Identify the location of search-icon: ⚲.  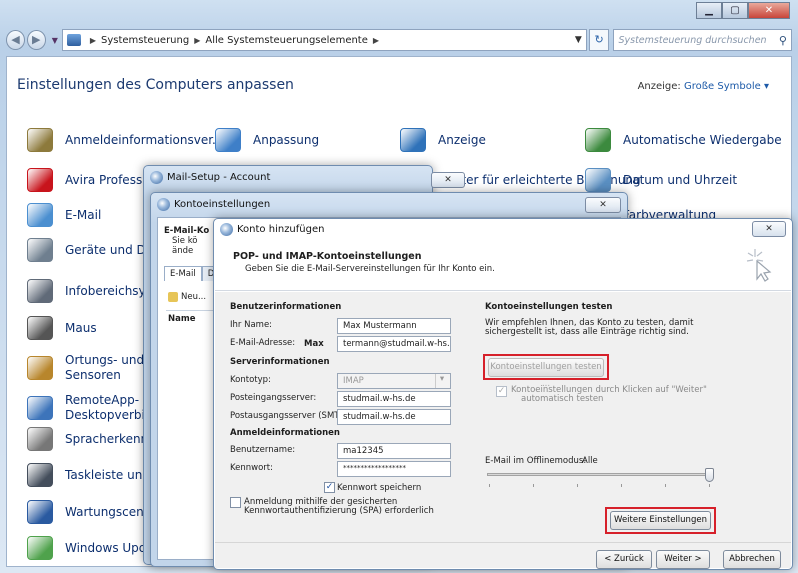
(783, 40).